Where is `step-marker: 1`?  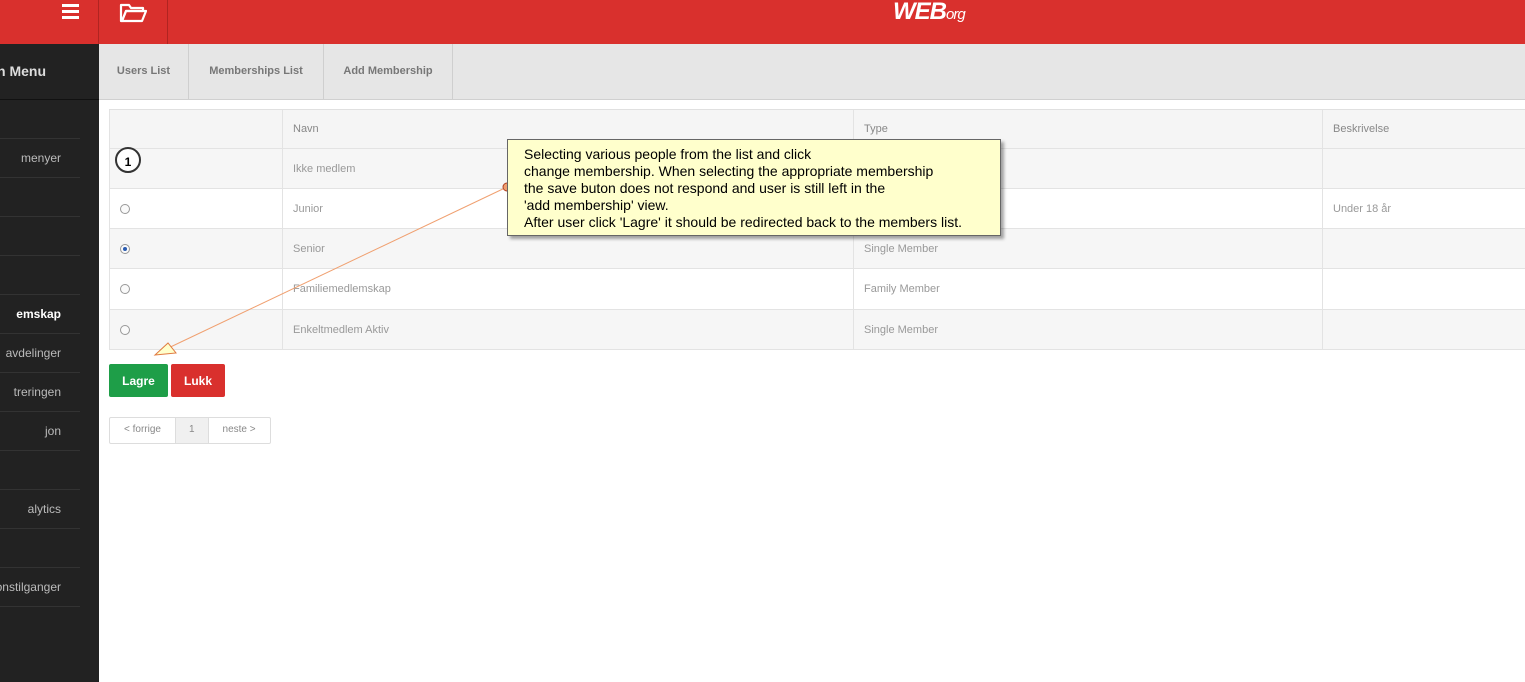
step-marker: 1 is located at coordinates (128, 160).